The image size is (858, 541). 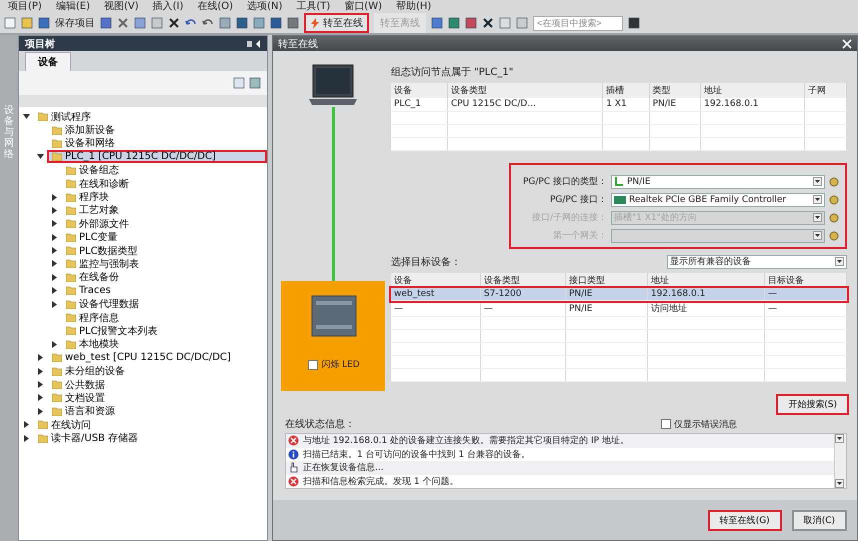 What do you see at coordinates (73, 6) in the screenshot?
I see `menu-item: 编辑(E)` at bounding box center [73, 6].